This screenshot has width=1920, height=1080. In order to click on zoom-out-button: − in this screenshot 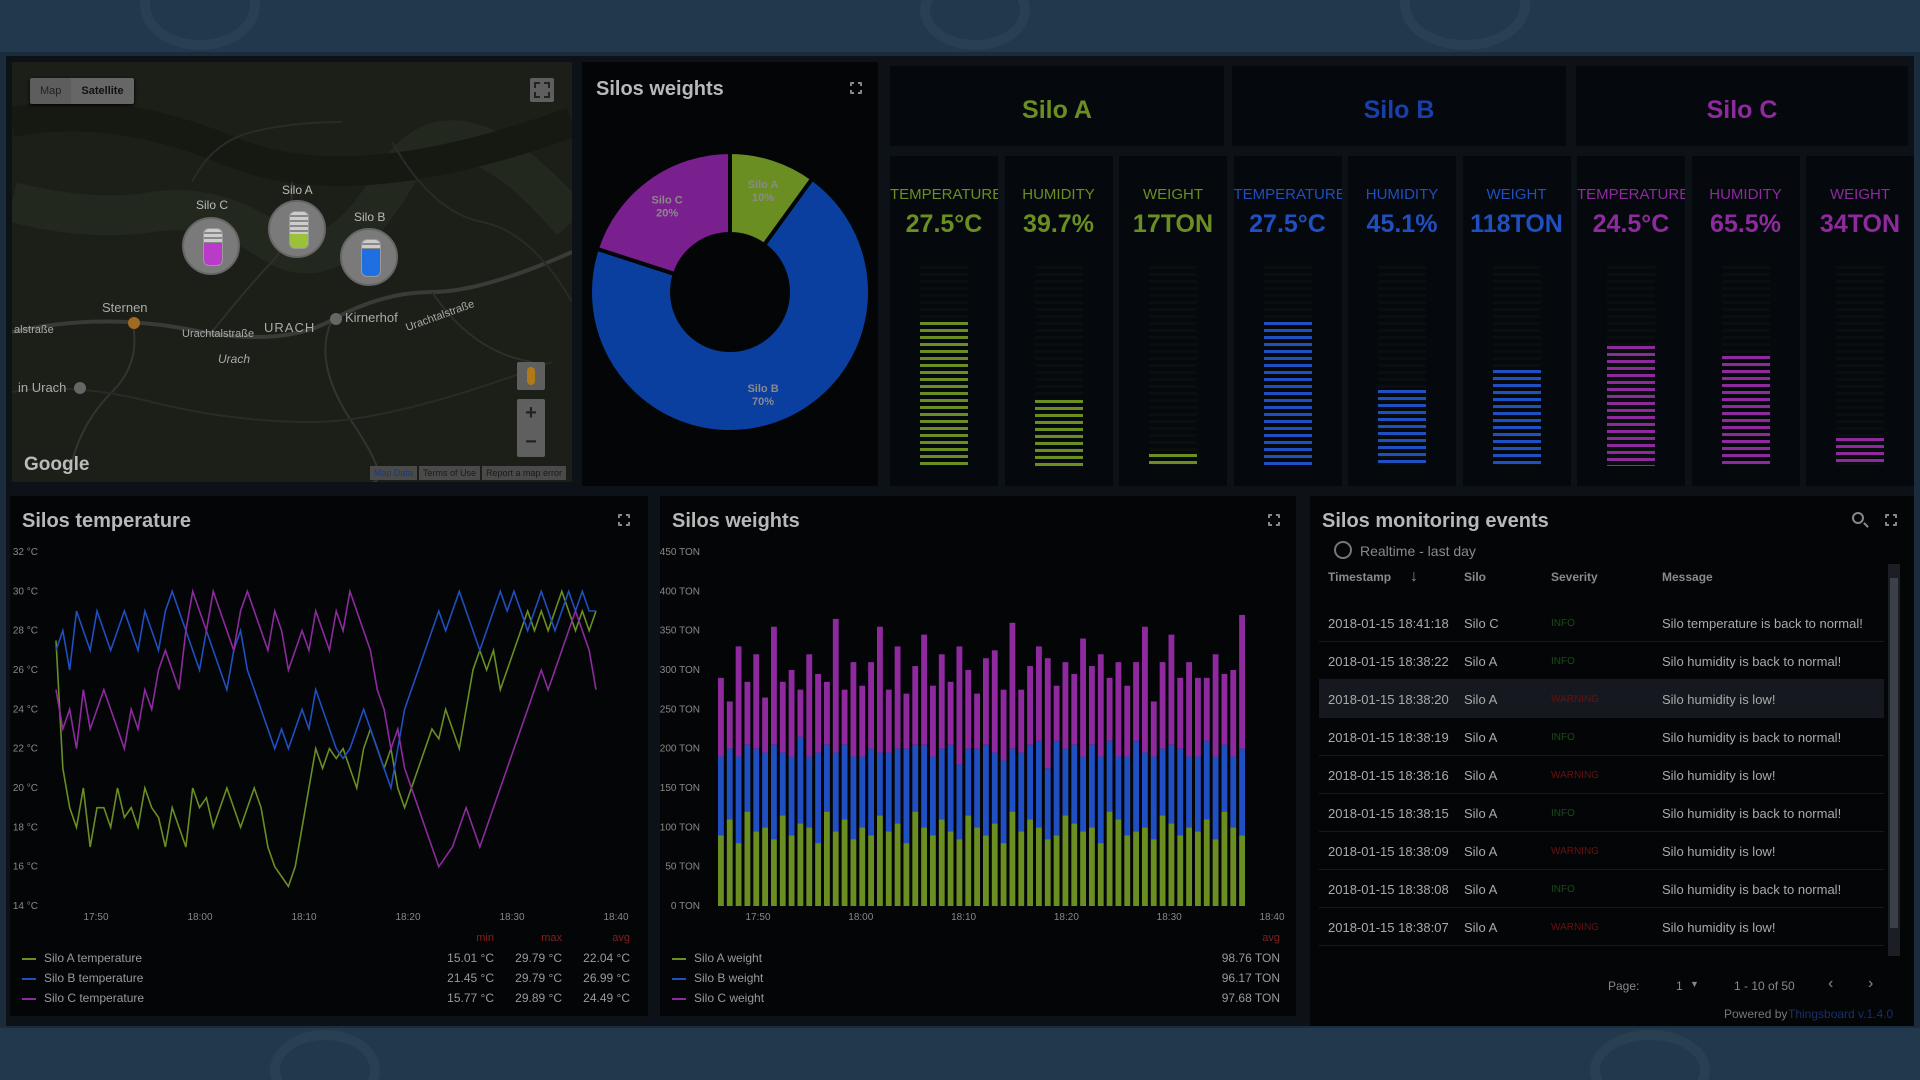, I will do `click(531, 442)`.